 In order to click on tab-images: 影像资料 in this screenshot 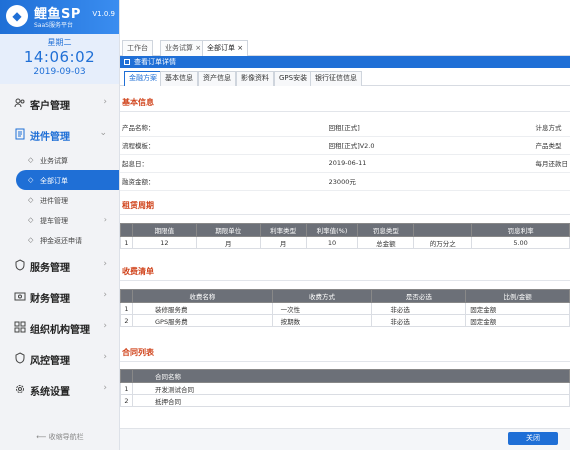, I will do `click(255, 78)`.